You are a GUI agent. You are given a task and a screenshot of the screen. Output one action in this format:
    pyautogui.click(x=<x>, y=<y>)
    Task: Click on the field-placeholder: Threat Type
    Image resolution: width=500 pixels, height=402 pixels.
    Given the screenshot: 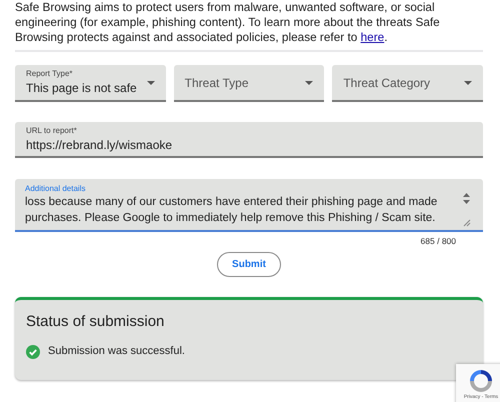 What is the action you would take?
    pyautogui.click(x=216, y=83)
    